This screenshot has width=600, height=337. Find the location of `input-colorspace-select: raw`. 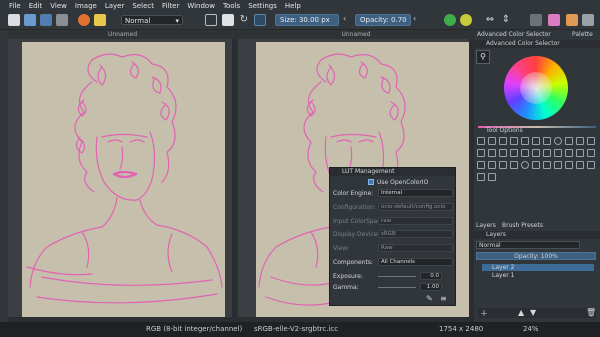

input-colorspace-select: raw is located at coordinates (415, 221).